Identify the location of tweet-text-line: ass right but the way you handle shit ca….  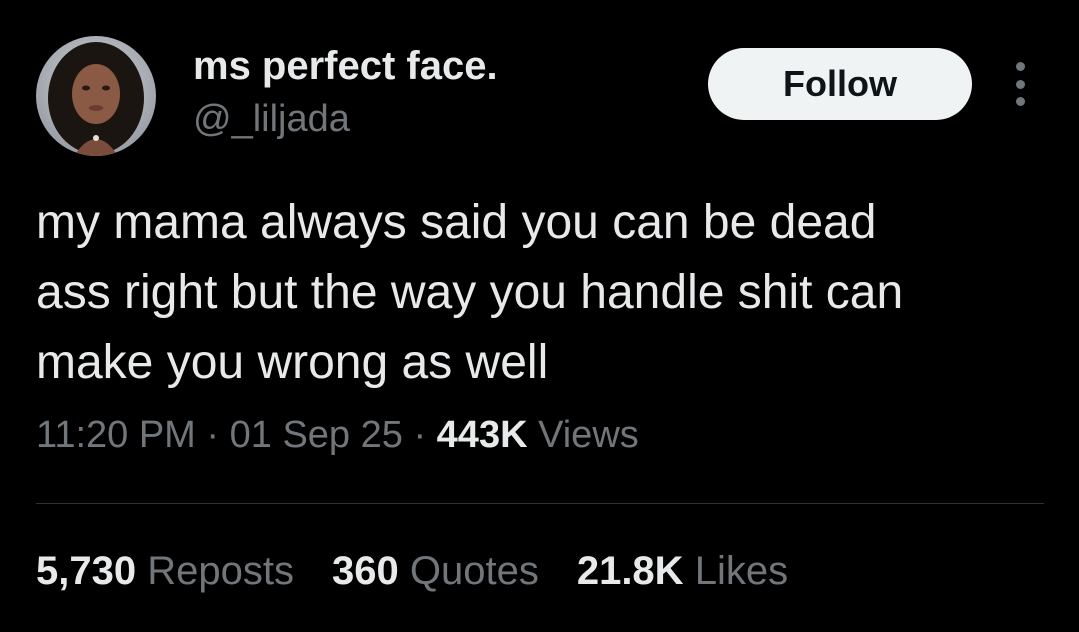
(470, 292).